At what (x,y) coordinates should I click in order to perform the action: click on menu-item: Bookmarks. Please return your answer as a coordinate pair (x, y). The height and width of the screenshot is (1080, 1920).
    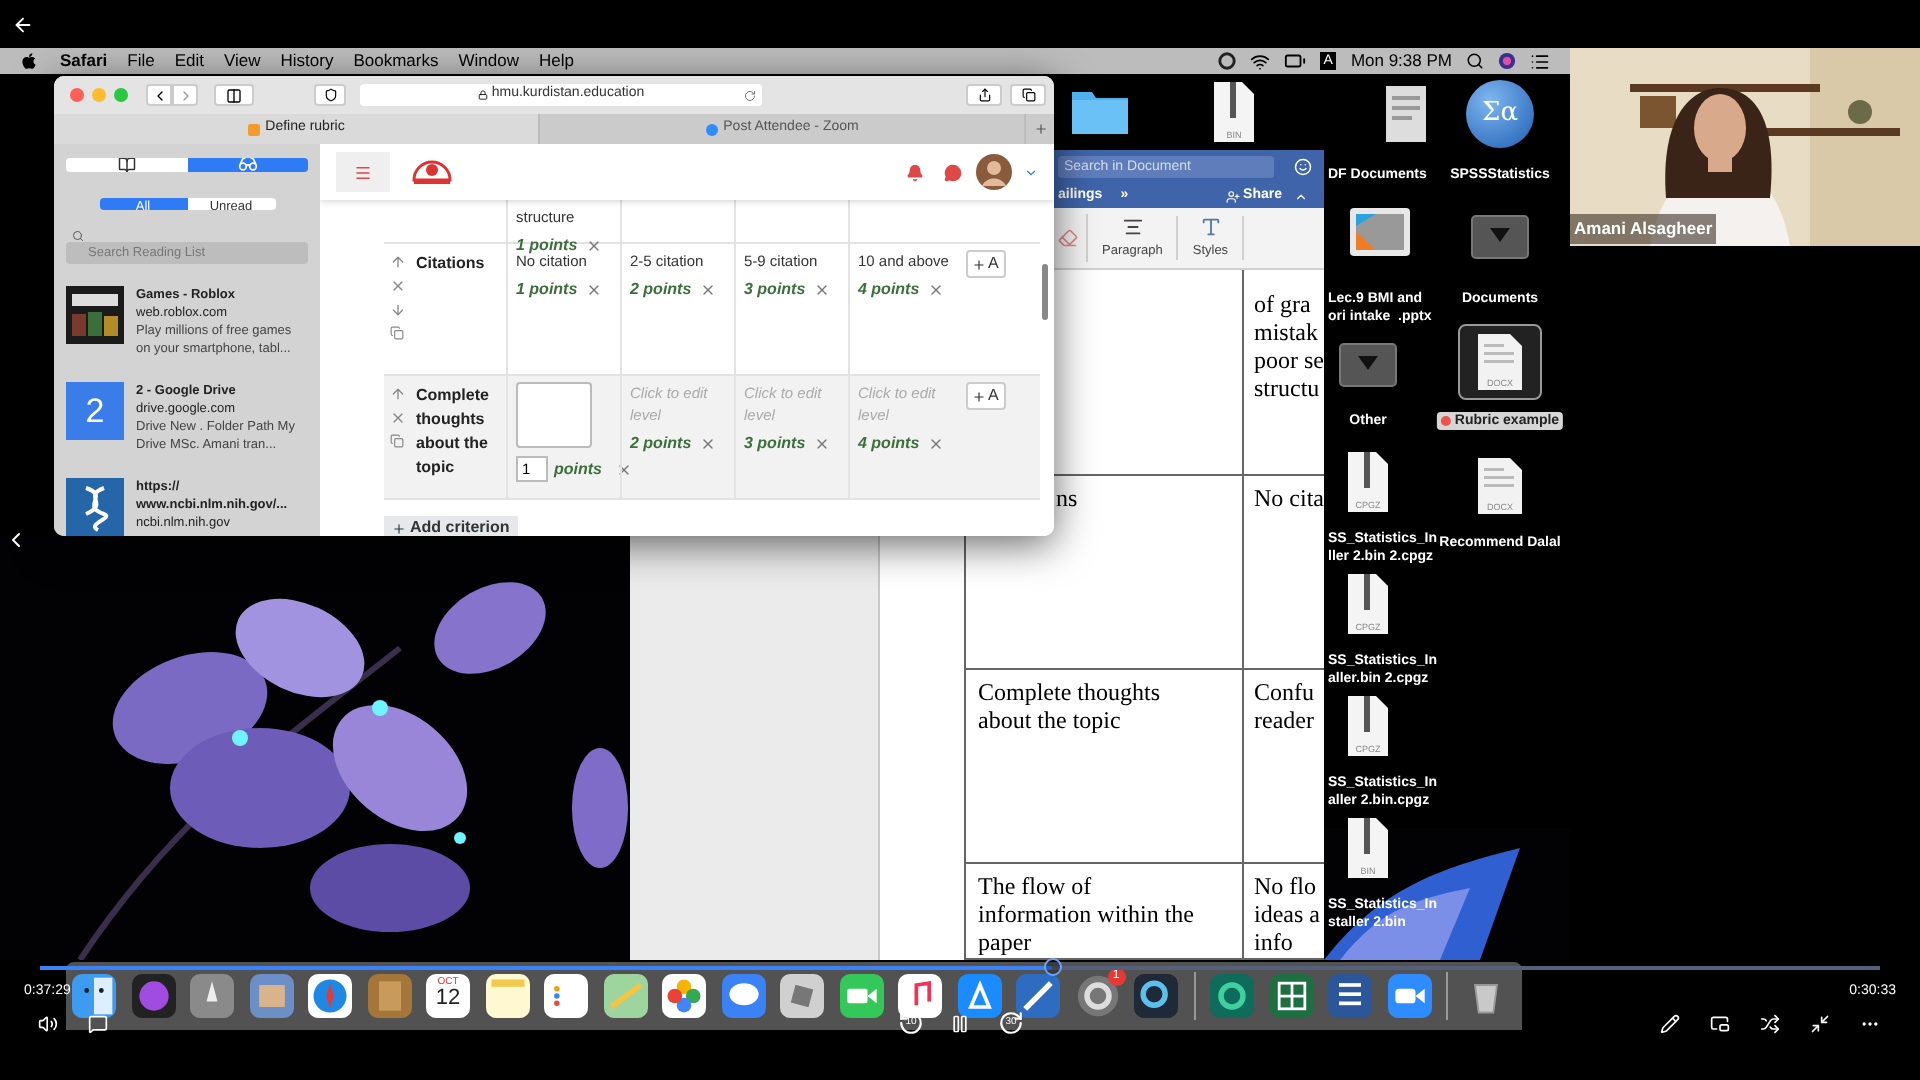
    Looking at the image, I should click on (396, 61).